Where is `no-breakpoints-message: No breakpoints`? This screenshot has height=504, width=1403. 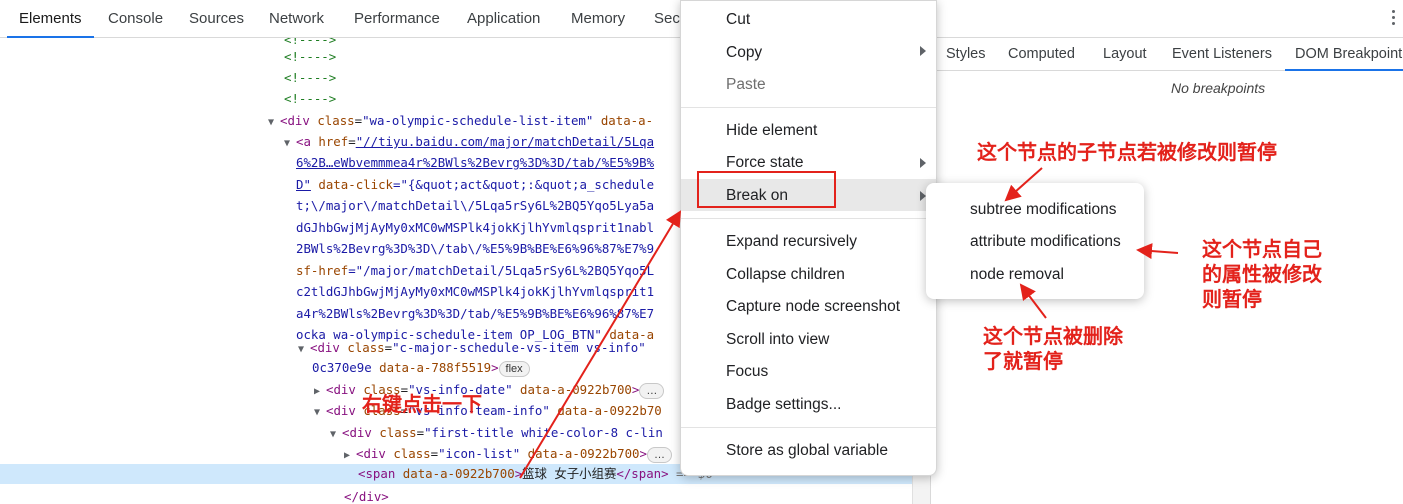
no-breakpoints-message: No breakpoints is located at coordinates (1218, 88).